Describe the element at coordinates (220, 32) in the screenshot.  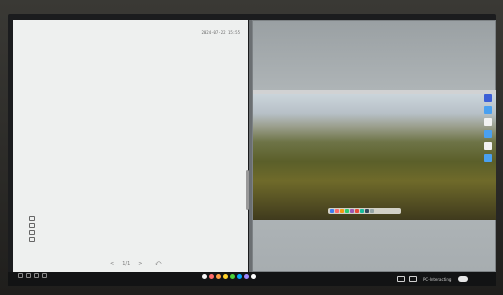
I see `whiteboard-timestamp: 2024-07-22 15:55` at that location.